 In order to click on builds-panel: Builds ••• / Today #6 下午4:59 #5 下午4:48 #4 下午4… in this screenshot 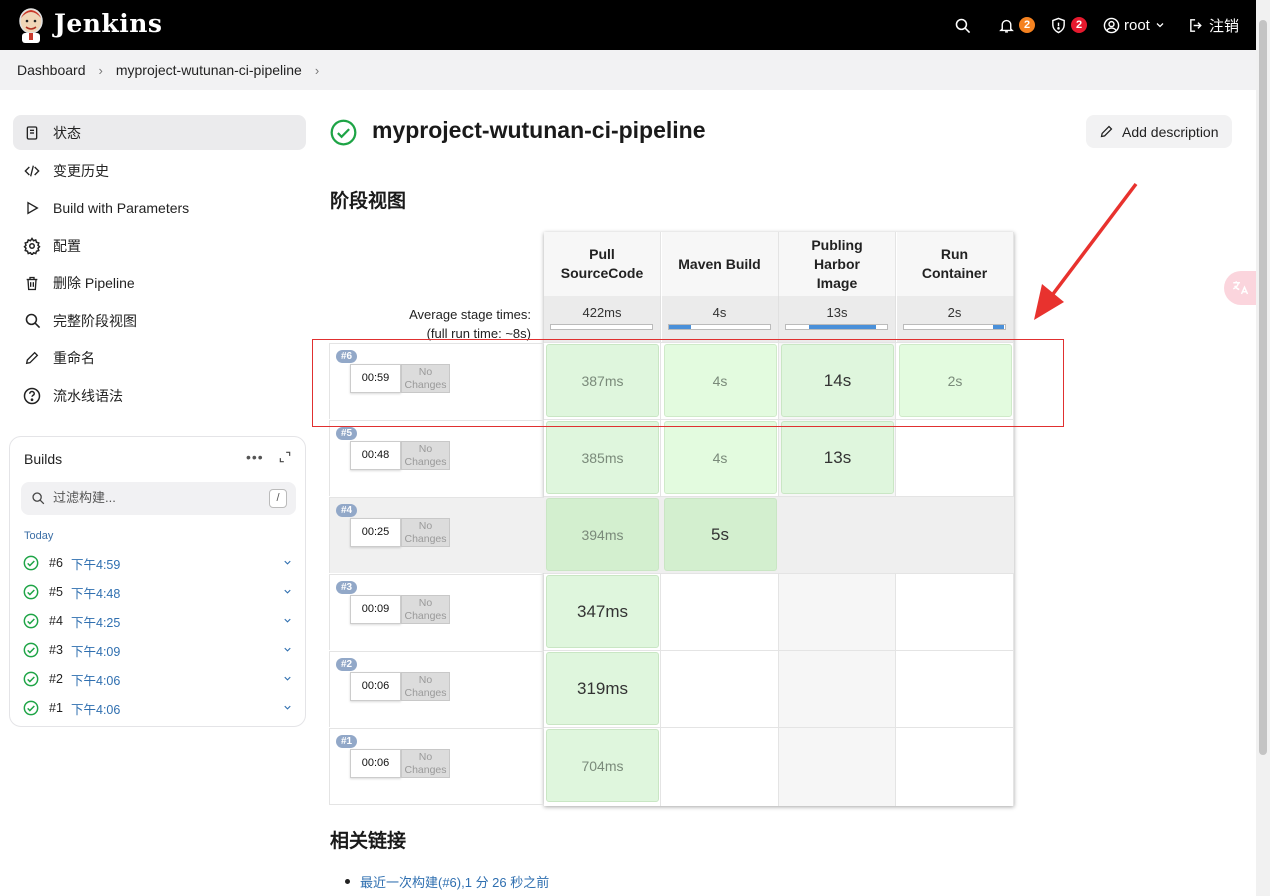, I will do `click(157, 581)`.